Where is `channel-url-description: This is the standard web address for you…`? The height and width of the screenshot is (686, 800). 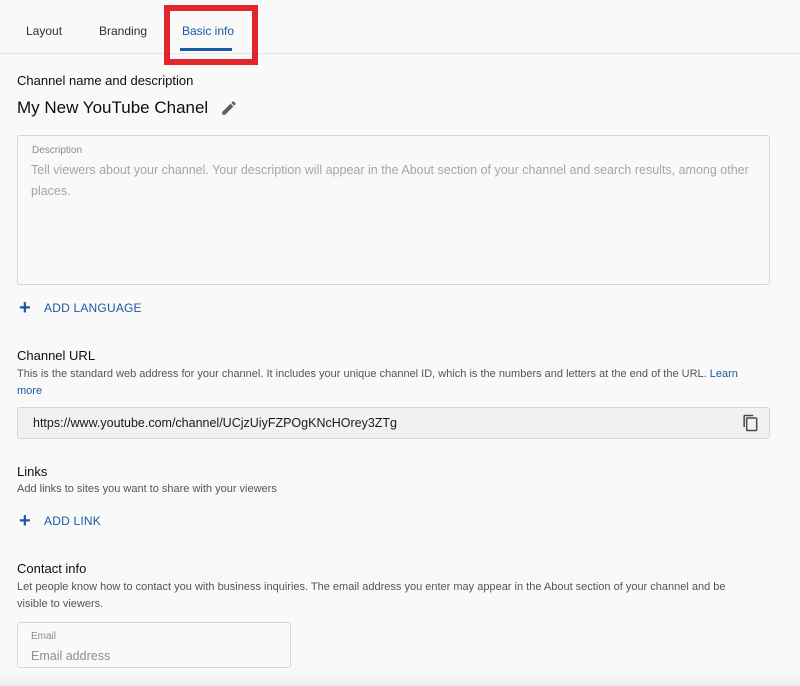
channel-url-description: This is the standard web address for you… is located at coordinates (387, 383).